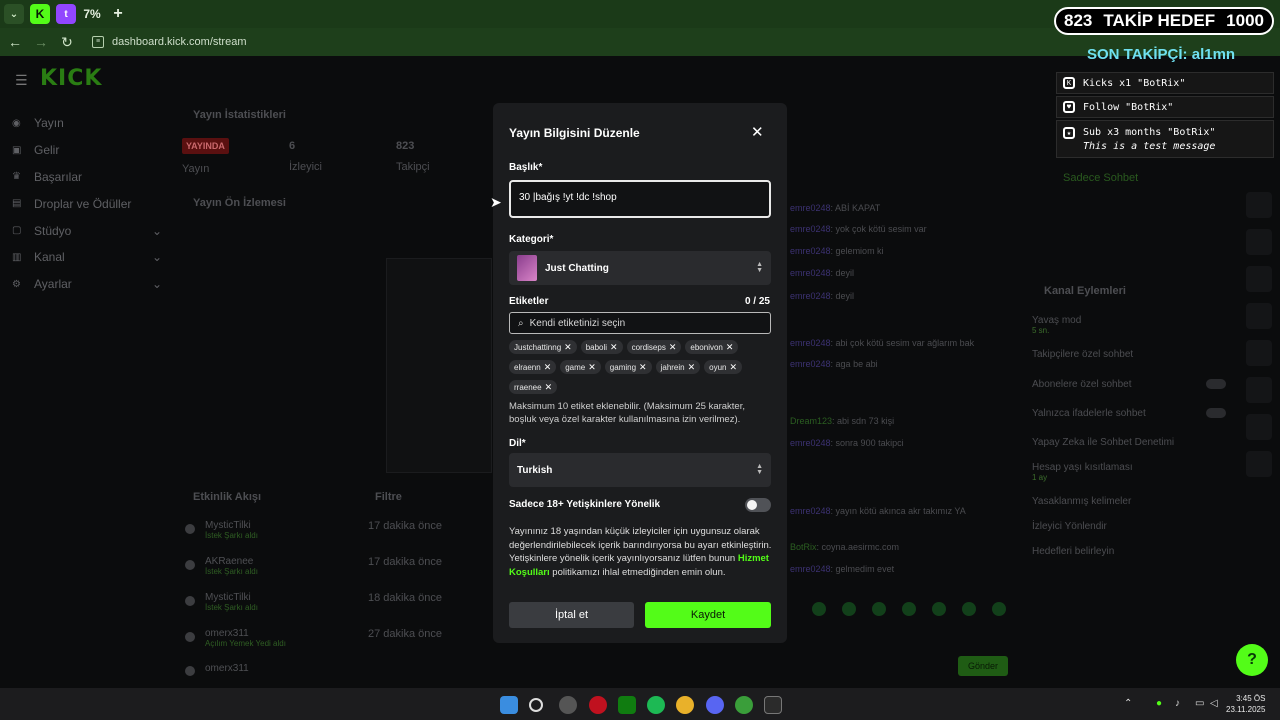  Describe the element at coordinates (87, 123) in the screenshot. I see `sidebar-item-yayin: ◉ Yayın` at that location.